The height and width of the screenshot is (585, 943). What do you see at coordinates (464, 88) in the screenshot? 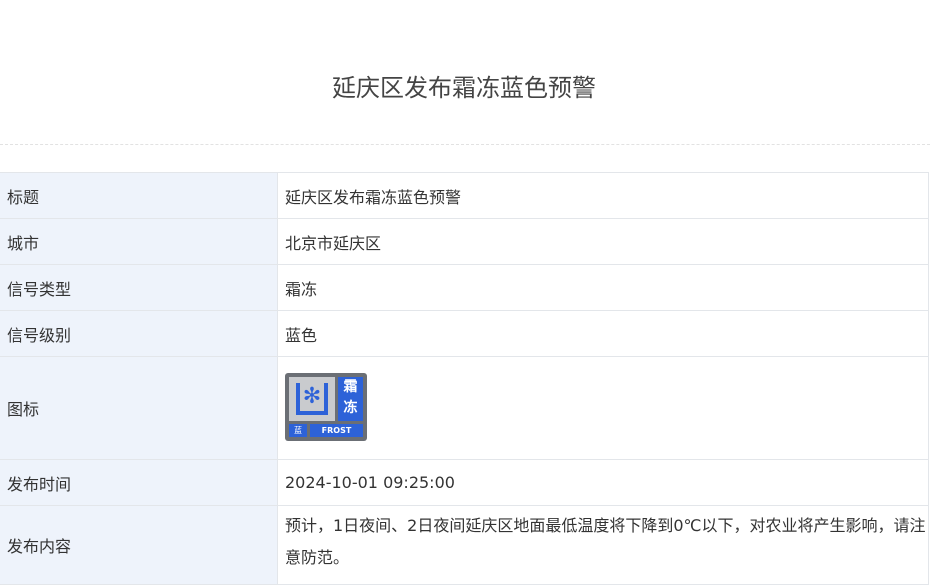
I see `page-title: 延庆区发布霜冻蓝色预警` at bounding box center [464, 88].